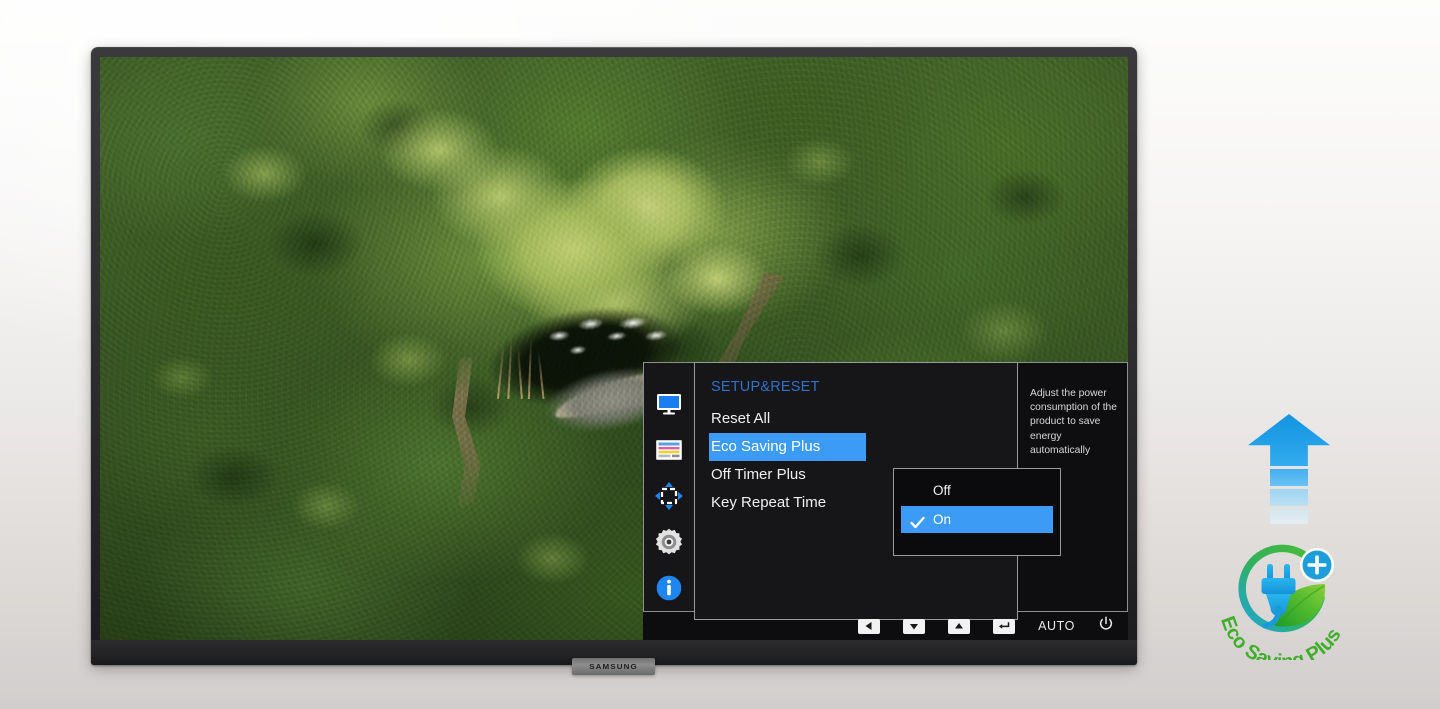 This screenshot has height=709, width=1440. I want to click on menu-item-reset-all: Reset All, so click(787, 419).